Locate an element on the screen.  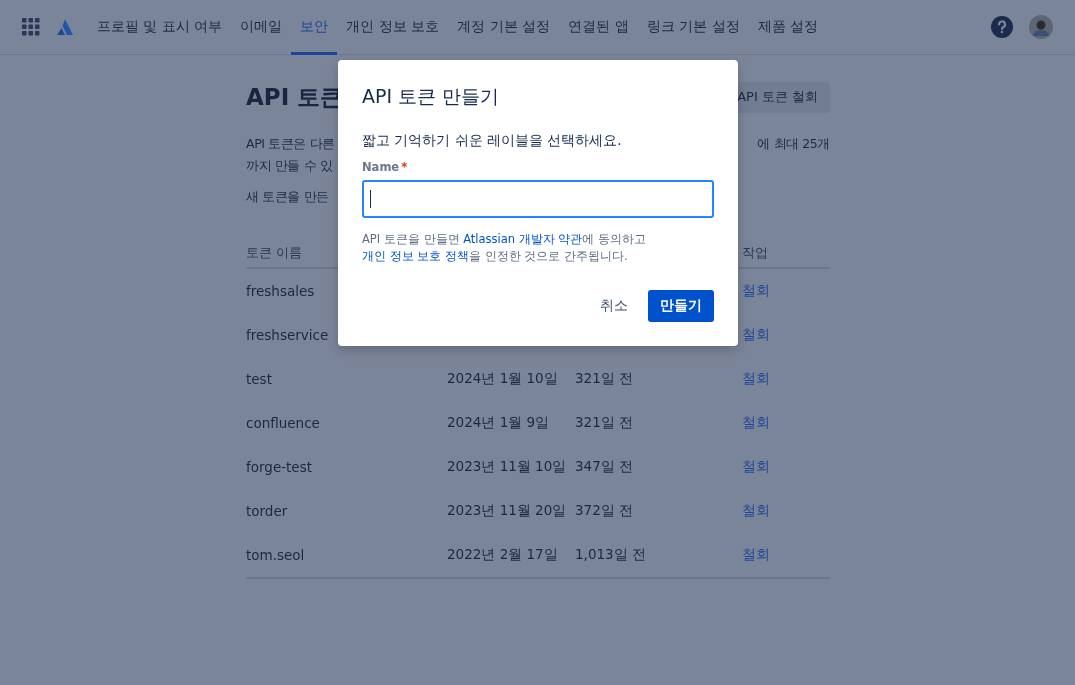
nav-tab: 계정 기본 설정 is located at coordinates (504, 27).